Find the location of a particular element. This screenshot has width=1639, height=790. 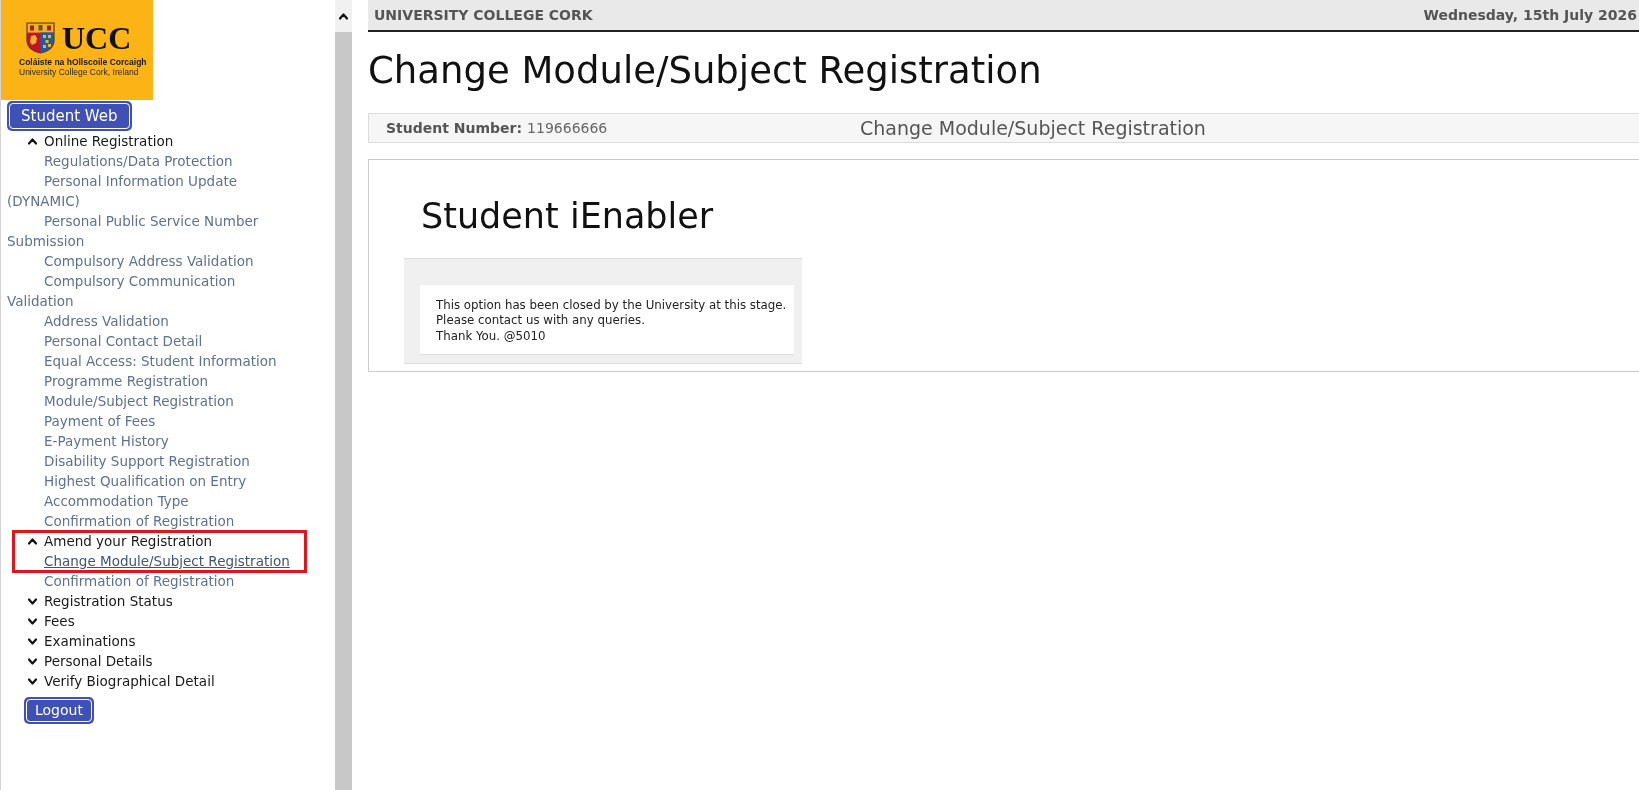

menu-link: Accommodation Type is located at coordinates (116, 501).